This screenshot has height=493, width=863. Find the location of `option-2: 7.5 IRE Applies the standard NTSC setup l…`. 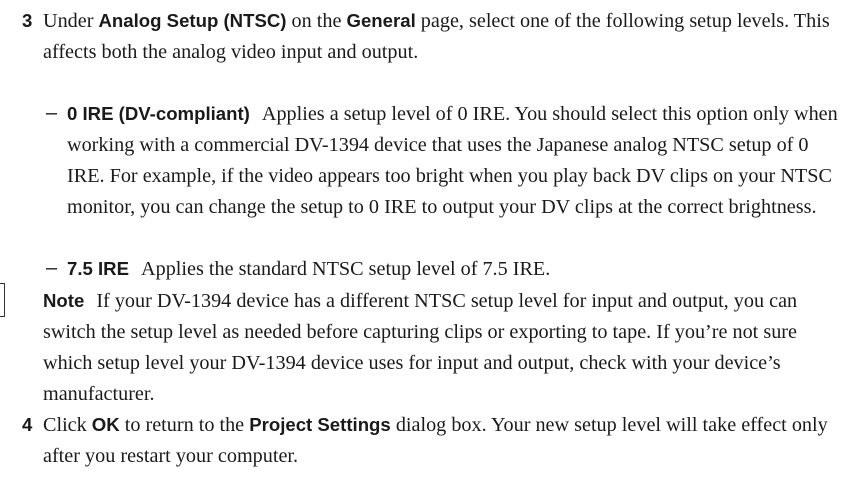

option-2: 7.5 IRE Applies the standard NTSC setup l… is located at coordinates (454, 269).